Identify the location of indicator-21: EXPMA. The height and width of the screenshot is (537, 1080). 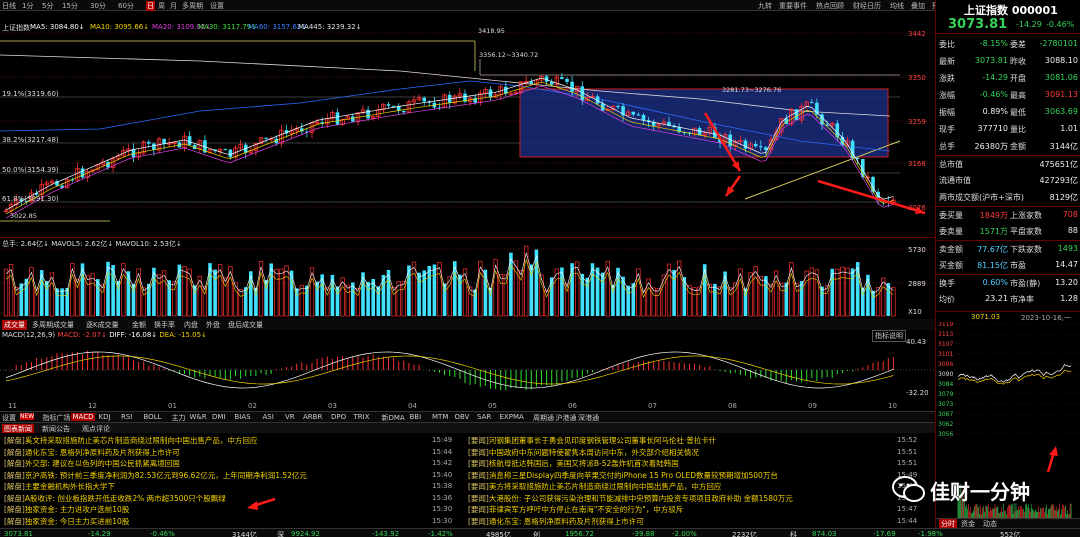
(512, 417).